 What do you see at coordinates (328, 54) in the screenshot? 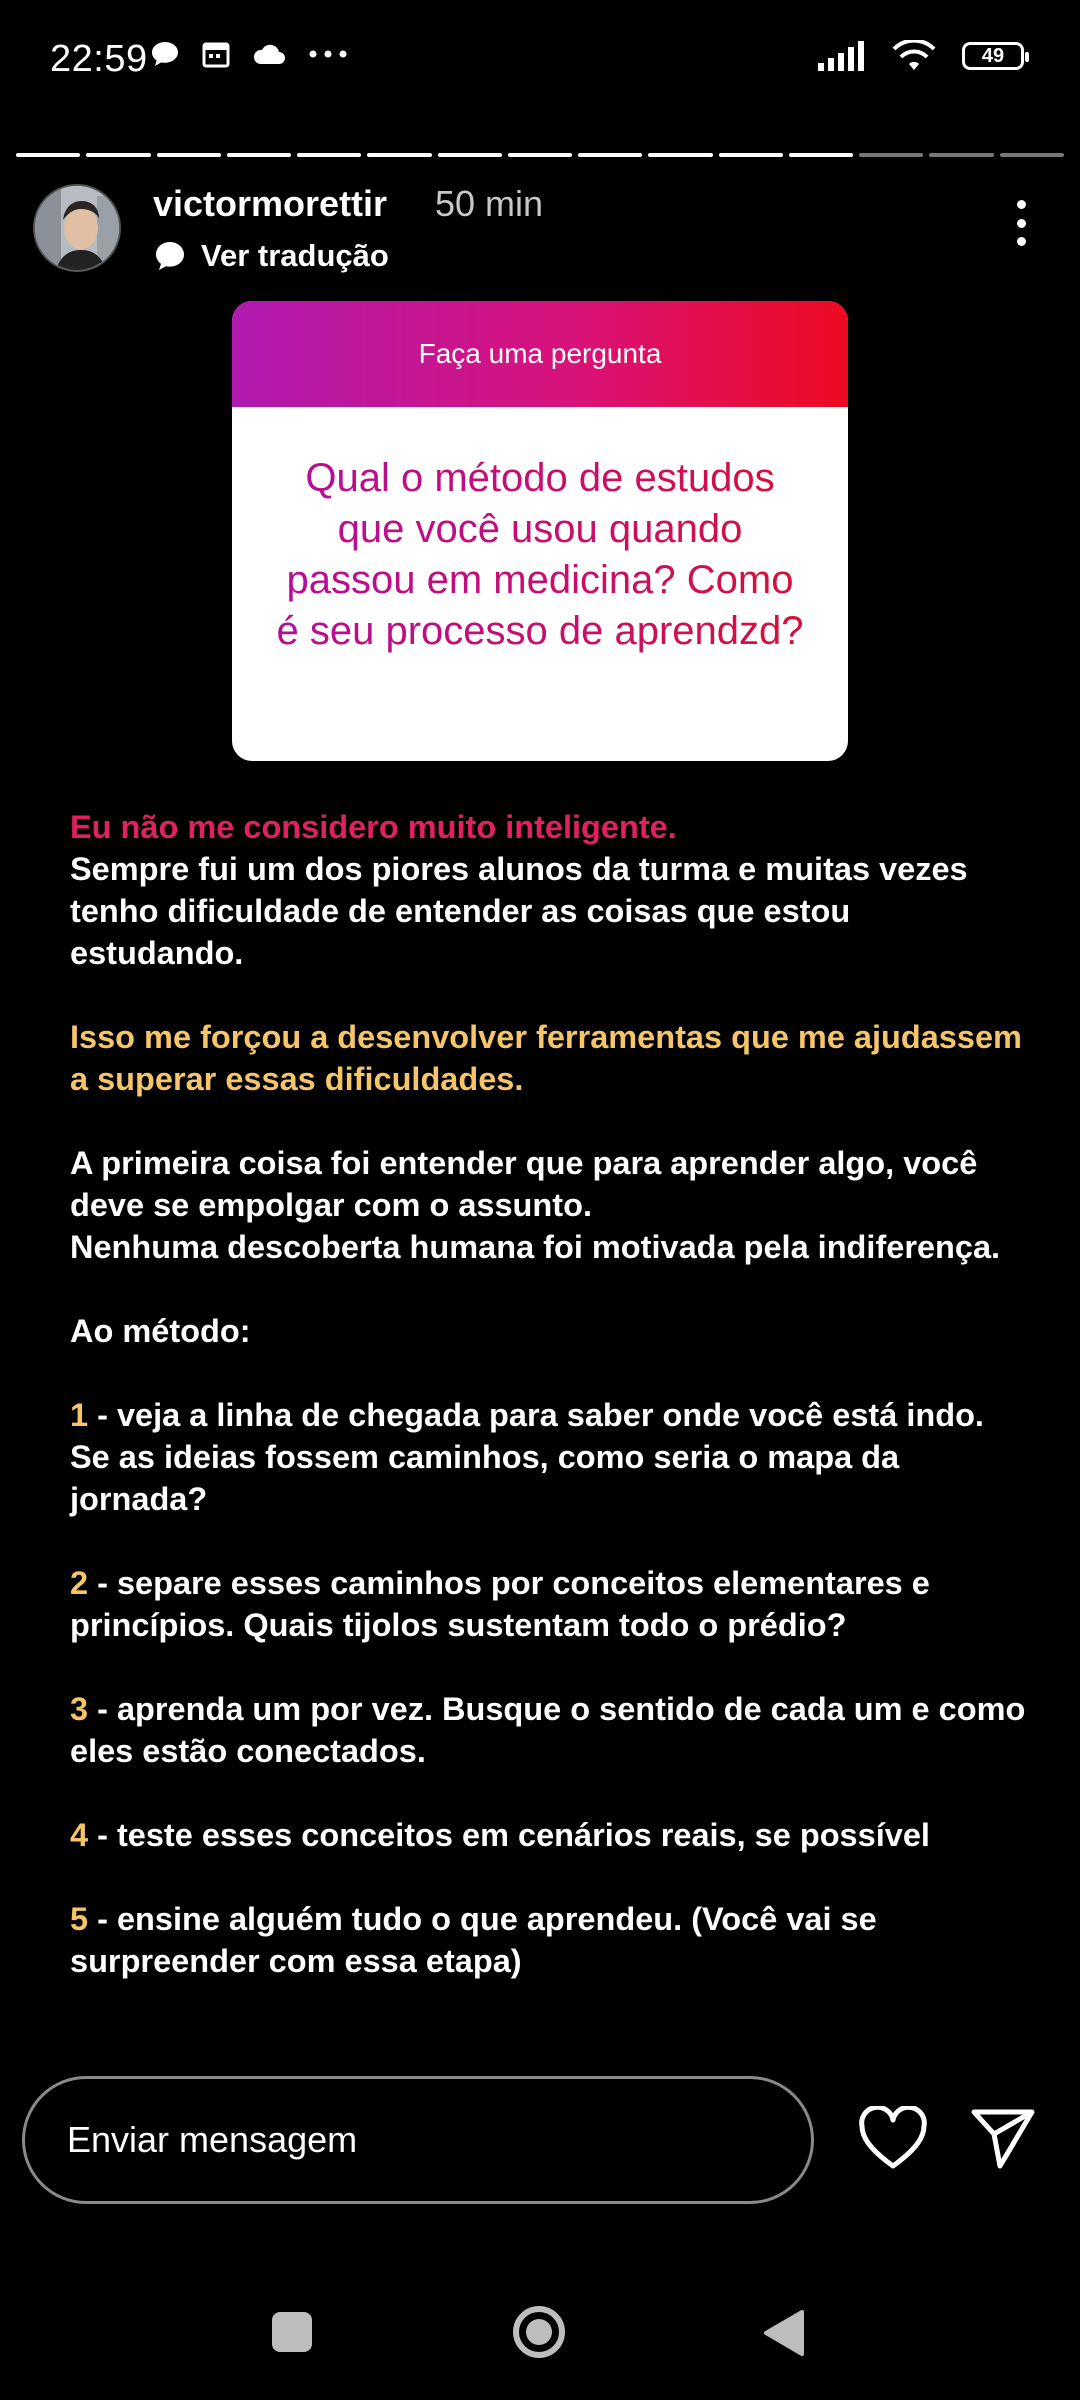
I see `more-dots-icon` at bounding box center [328, 54].